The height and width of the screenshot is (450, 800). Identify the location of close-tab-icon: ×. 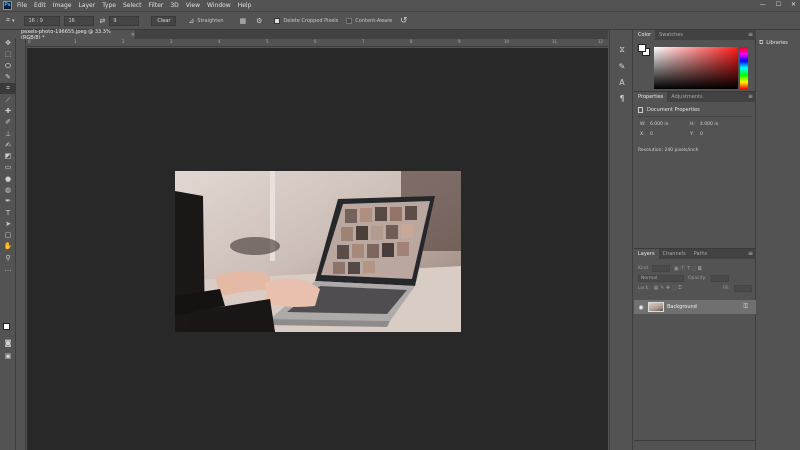
(133, 35).